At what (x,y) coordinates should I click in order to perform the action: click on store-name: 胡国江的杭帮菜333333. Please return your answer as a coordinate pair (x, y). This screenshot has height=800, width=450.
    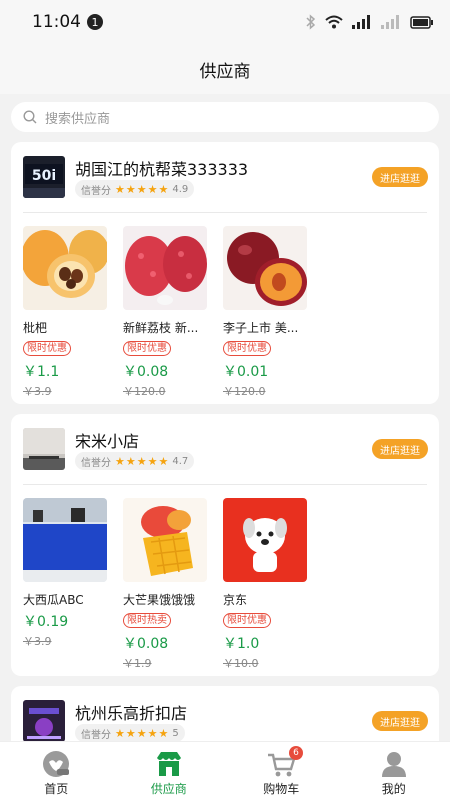
    Looking at the image, I should click on (161, 168).